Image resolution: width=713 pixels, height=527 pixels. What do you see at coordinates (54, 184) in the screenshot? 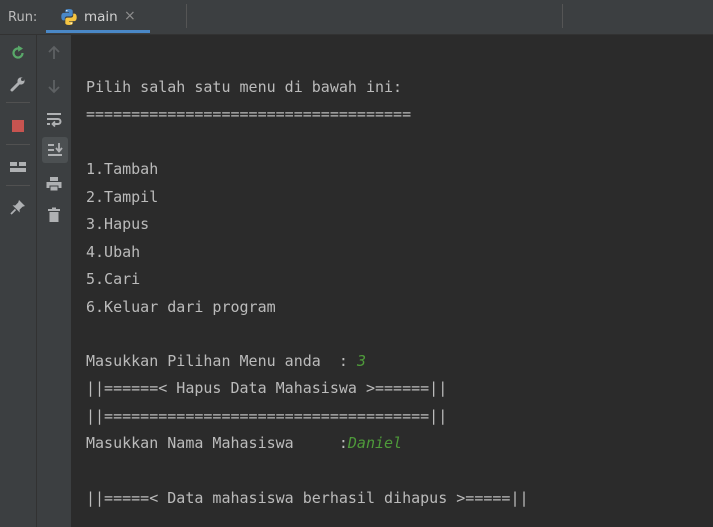
I see `print-icon` at bounding box center [54, 184].